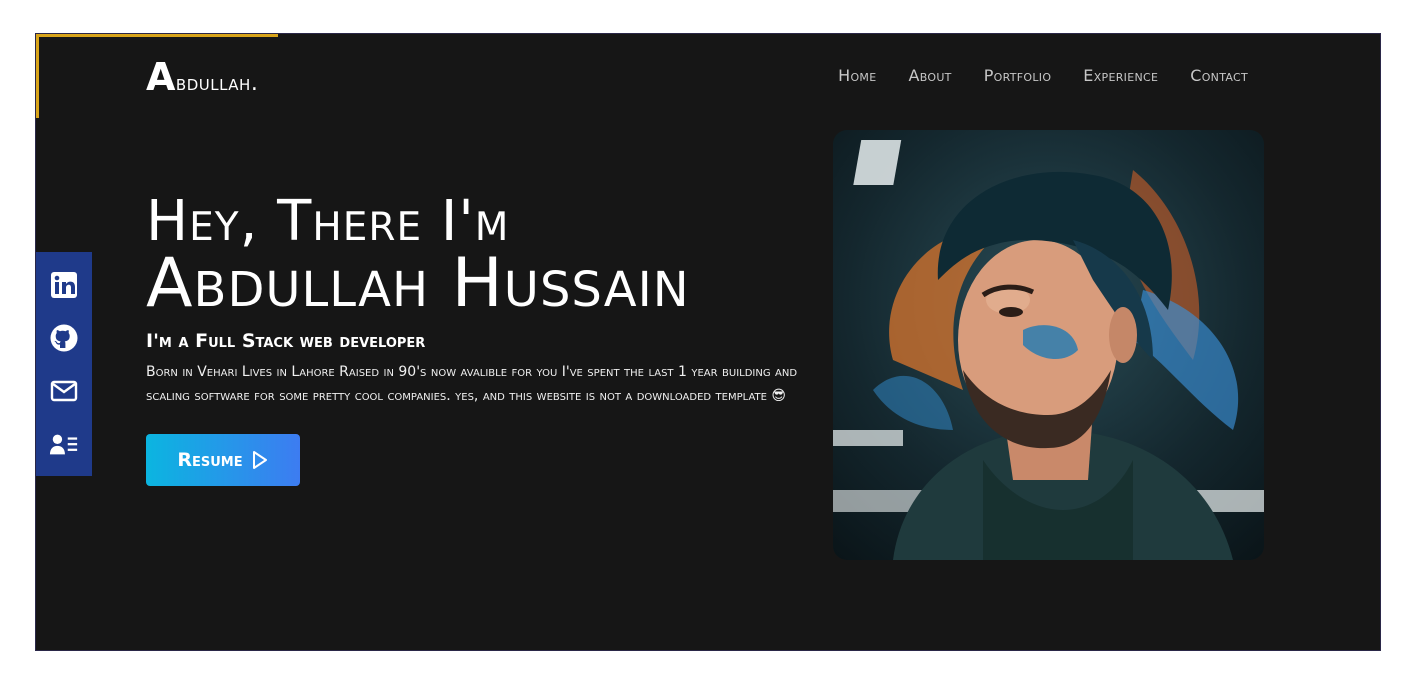  I want to click on nav-item-experience: Experience, so click(1120, 75).